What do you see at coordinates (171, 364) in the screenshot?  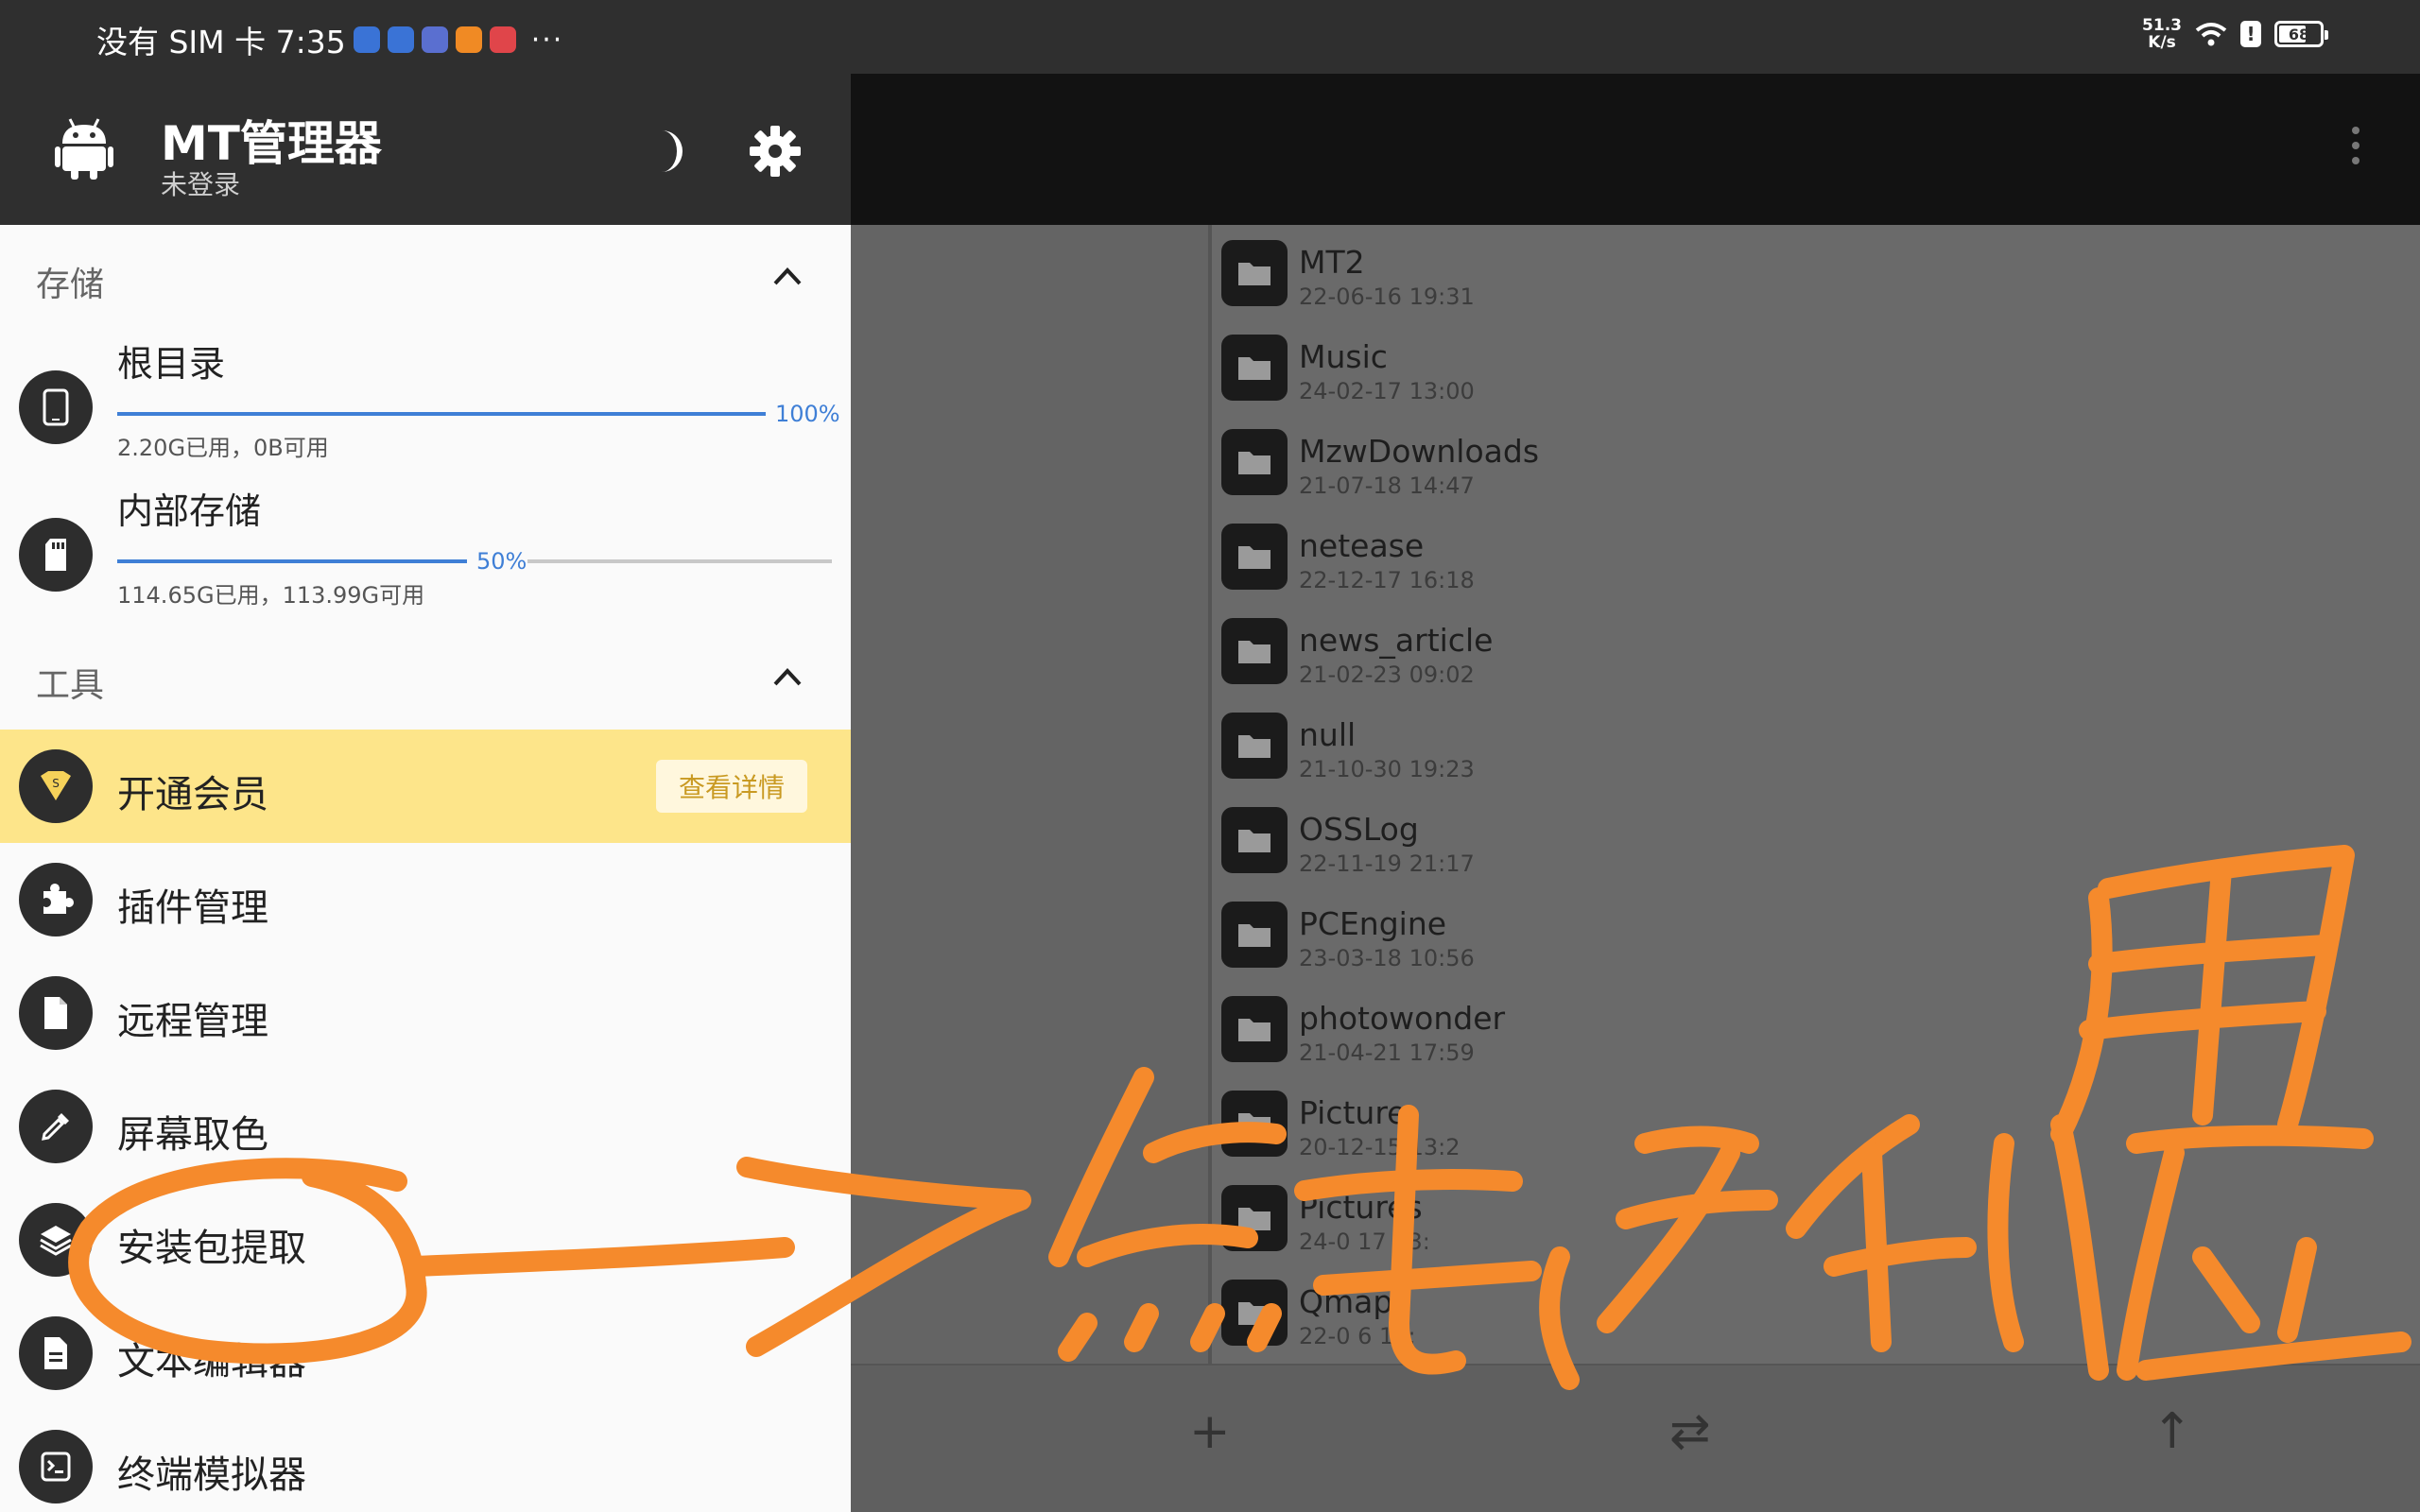 I see `storage-name: 根目录` at bounding box center [171, 364].